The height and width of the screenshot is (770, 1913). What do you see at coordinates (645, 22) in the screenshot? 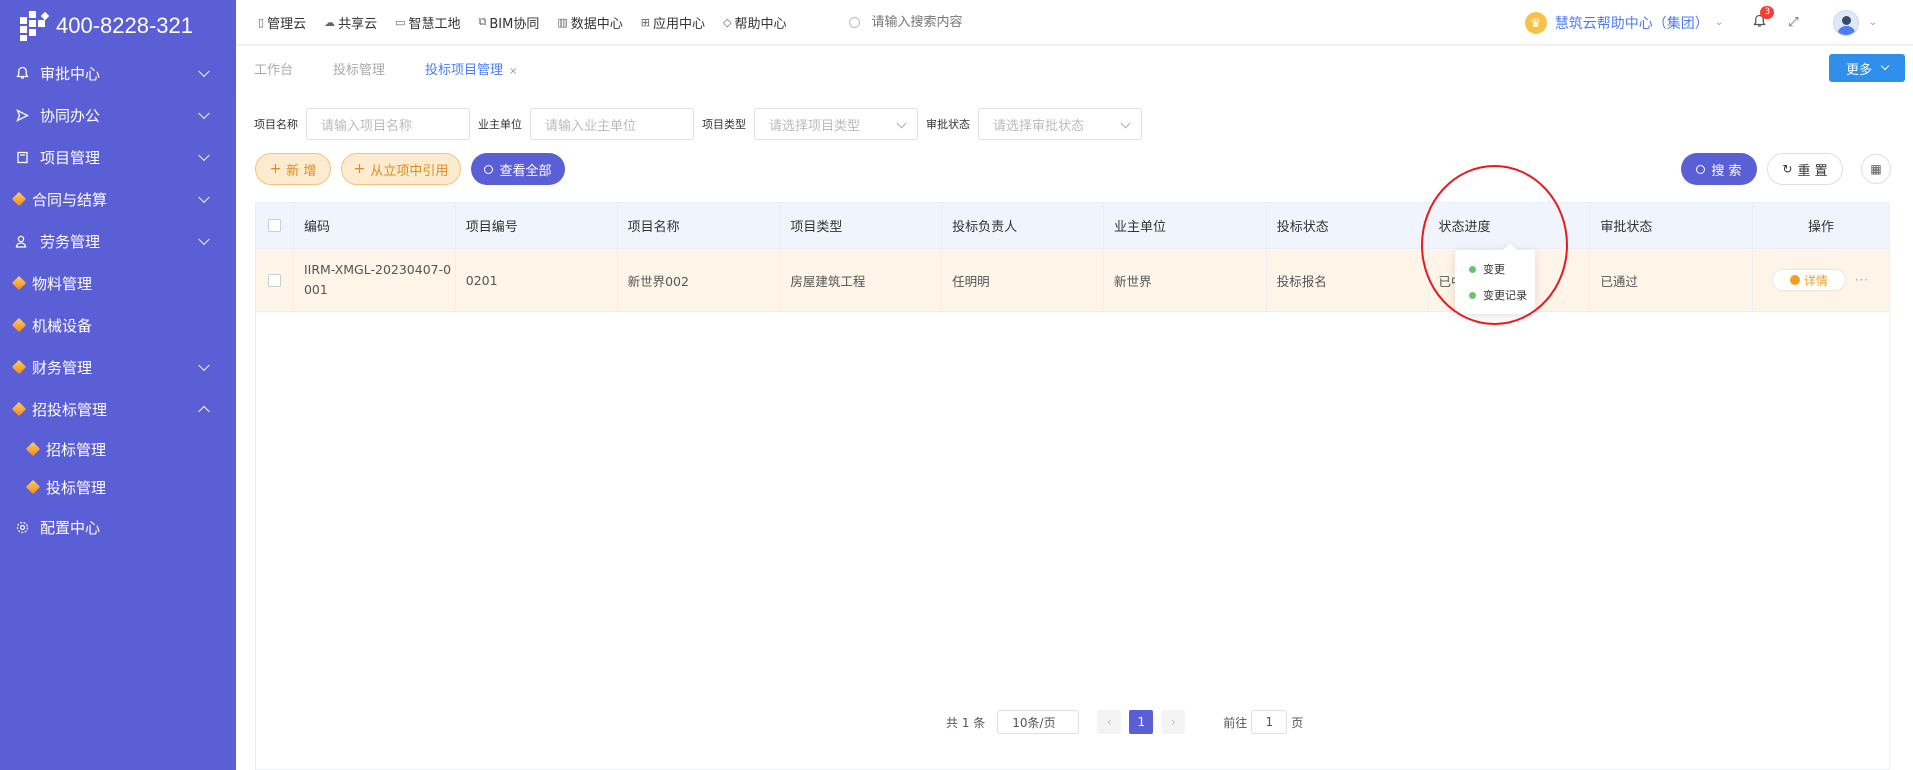
I see `grid-icon: ⊞` at bounding box center [645, 22].